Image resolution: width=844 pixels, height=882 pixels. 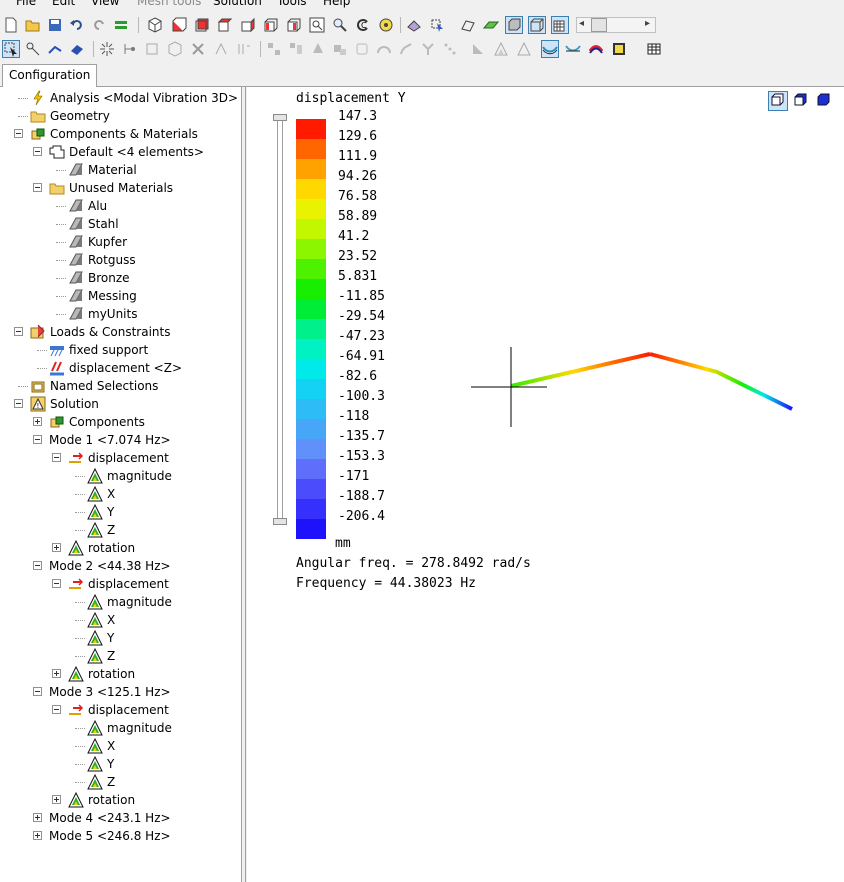 I want to click on shaded-view-button, so click(x=514, y=25).